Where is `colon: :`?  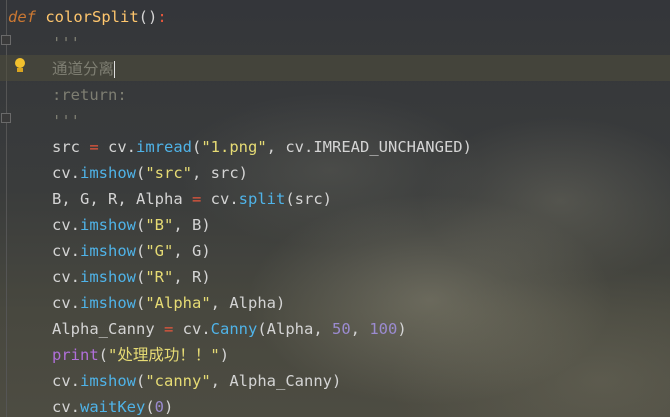 colon: : is located at coordinates (162, 17).